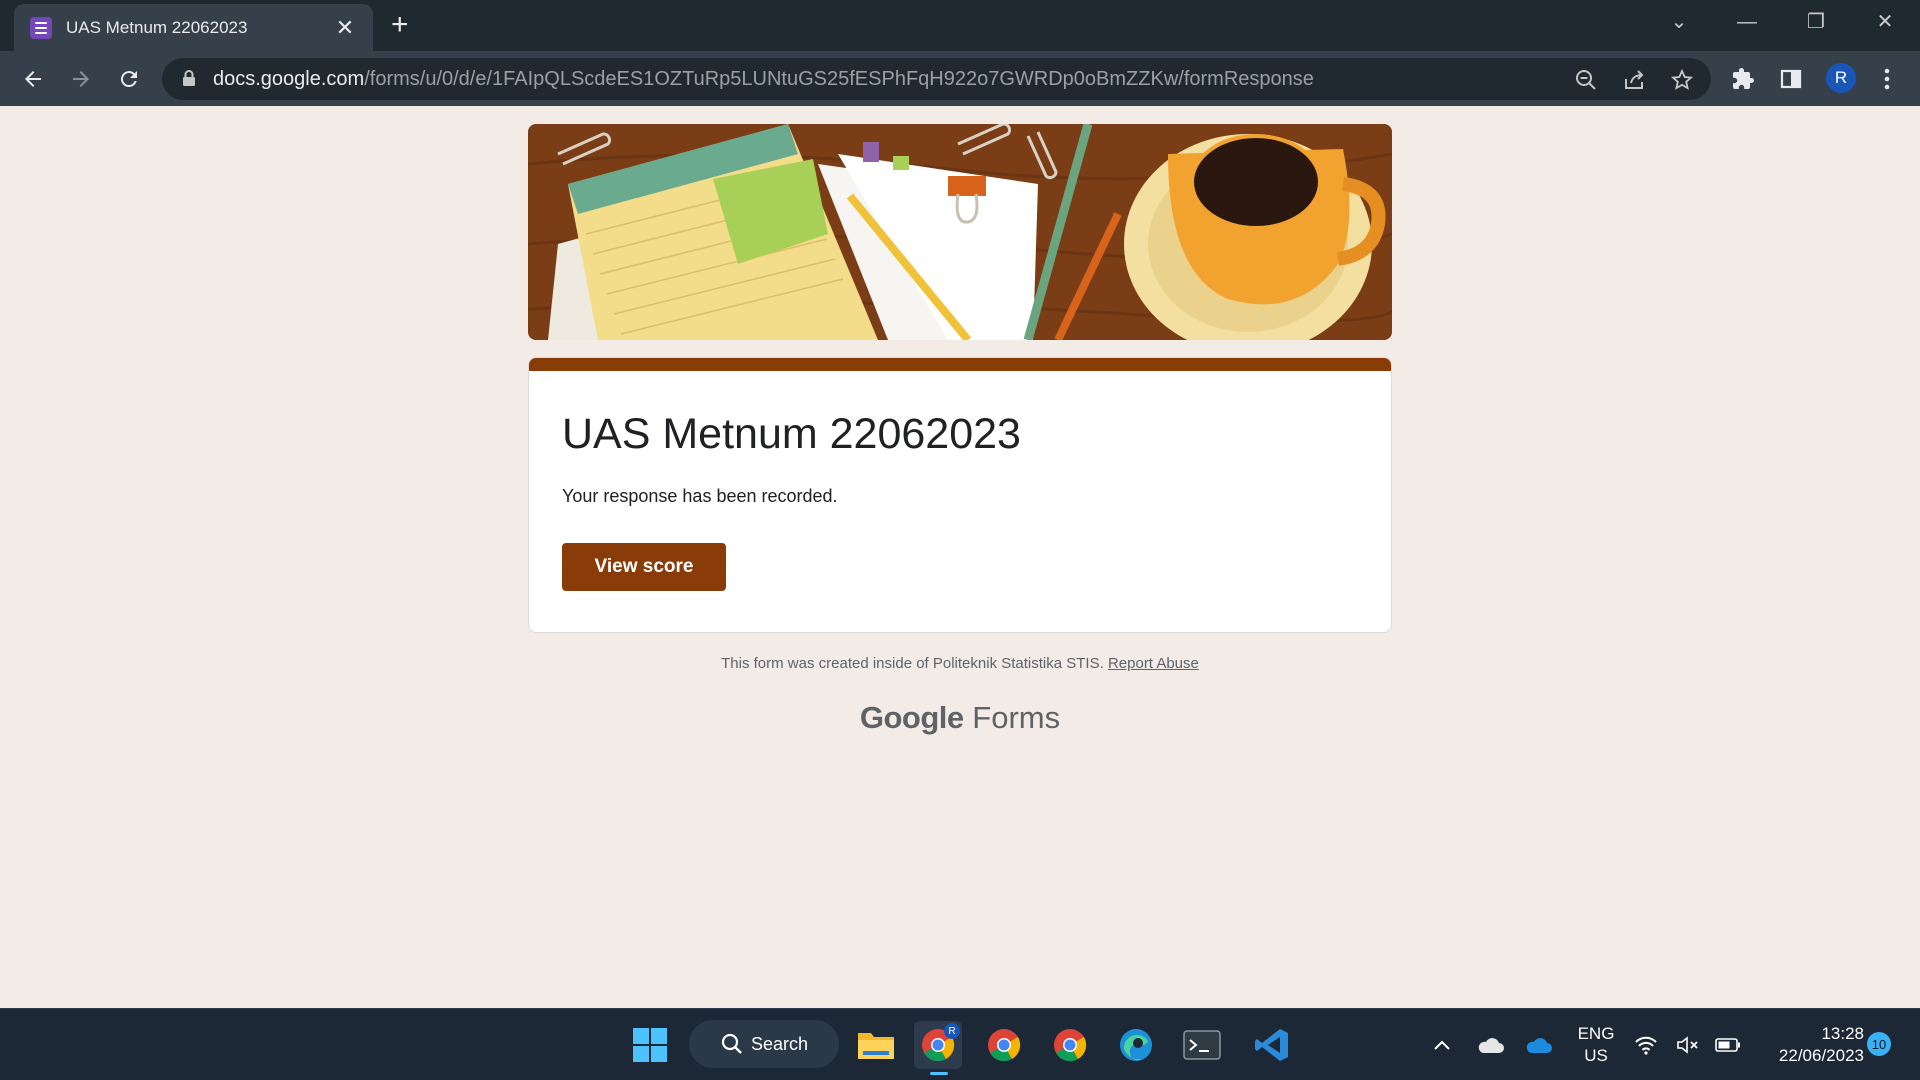  Describe the element at coordinates (1808, 1045) in the screenshot. I see `clock: 13:28 22/06/2023` at that location.